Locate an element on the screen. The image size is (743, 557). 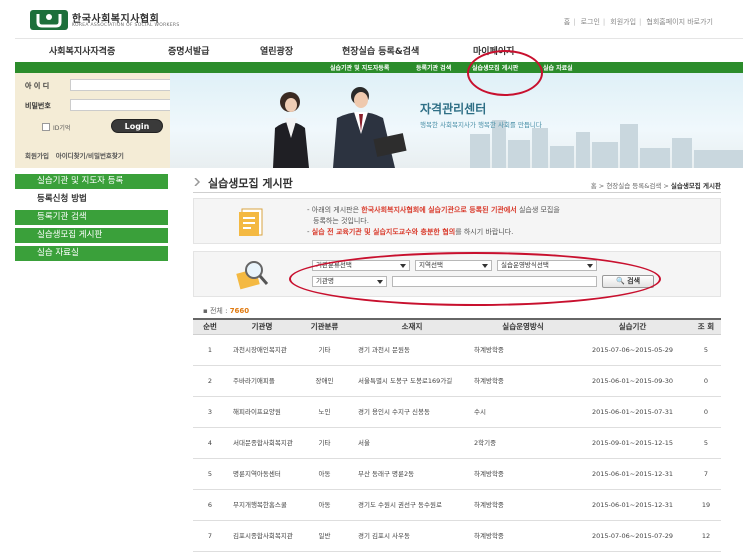
utility-links: 홈 | 로그인 | 회원가입 | 협회홈페이지 바로가기 is located at coordinates (638, 22).